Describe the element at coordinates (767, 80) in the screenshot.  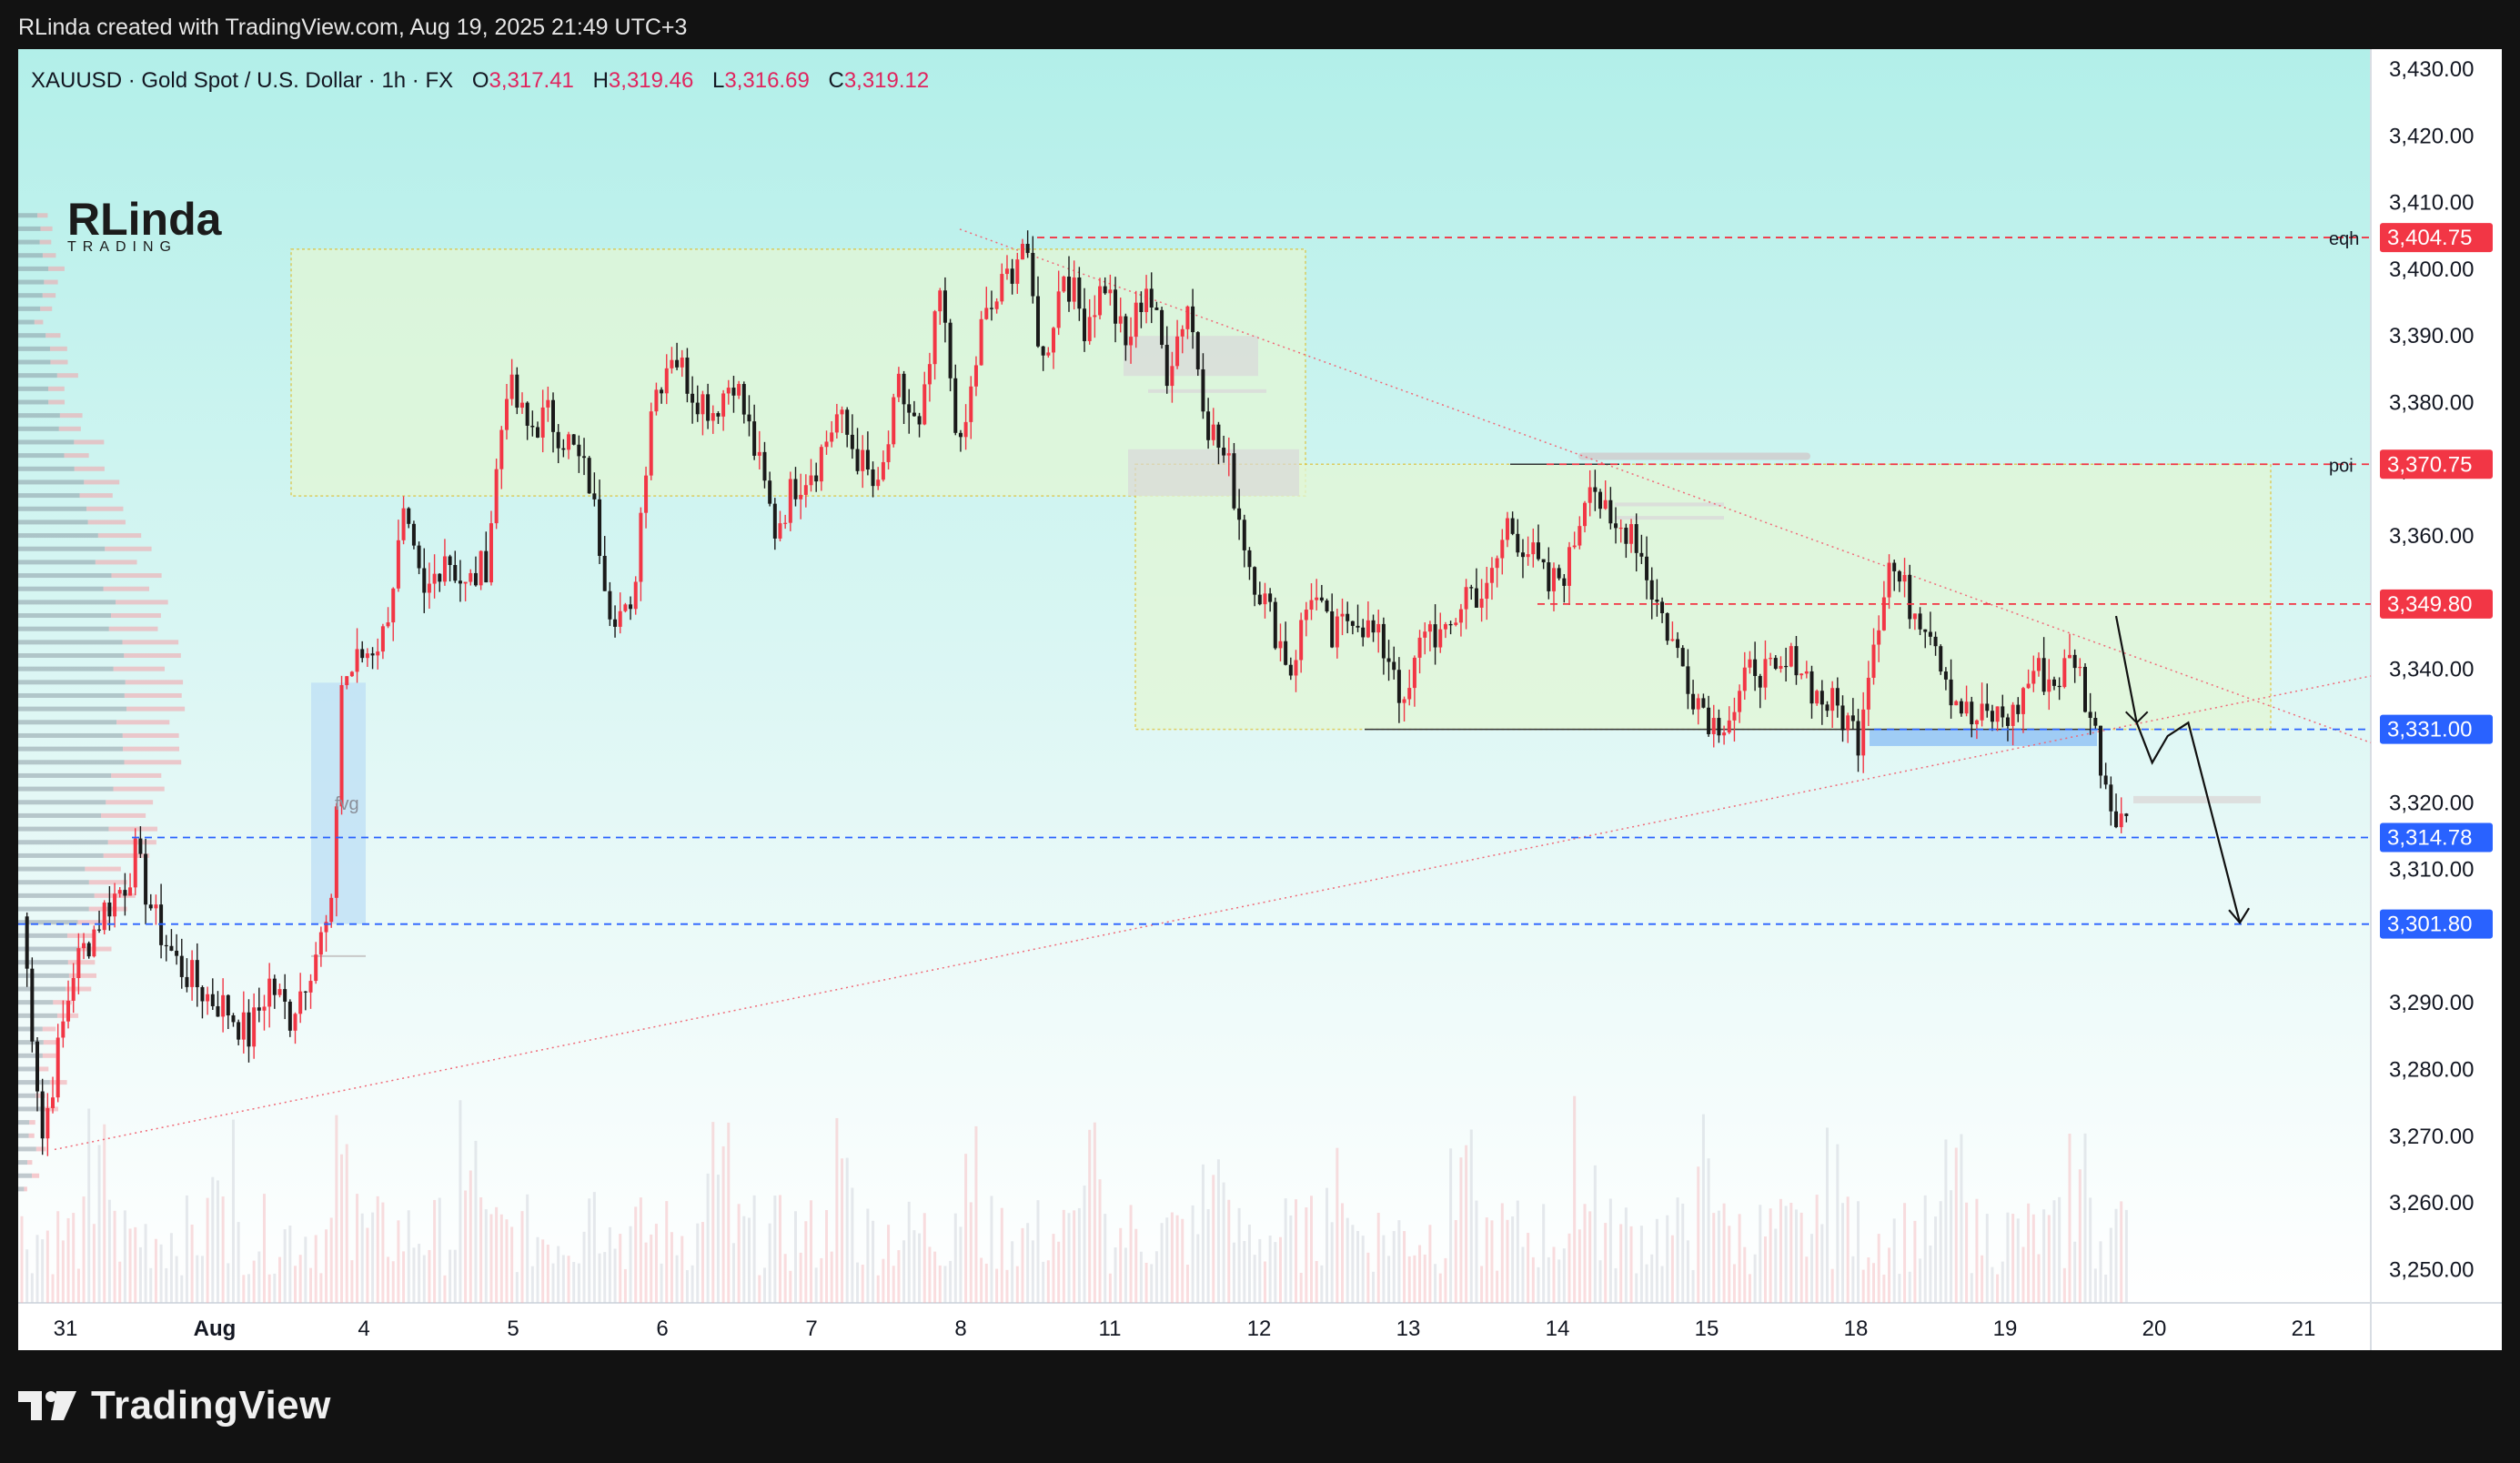
I see `low-value: 3,316.69` at that location.